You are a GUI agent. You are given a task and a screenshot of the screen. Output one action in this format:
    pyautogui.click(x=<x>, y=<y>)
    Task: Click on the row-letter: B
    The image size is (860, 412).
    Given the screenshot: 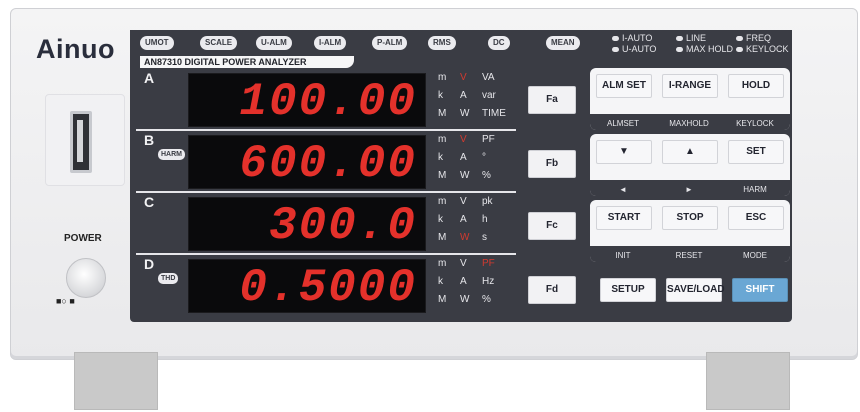 What is the action you would take?
    pyautogui.click(x=149, y=140)
    